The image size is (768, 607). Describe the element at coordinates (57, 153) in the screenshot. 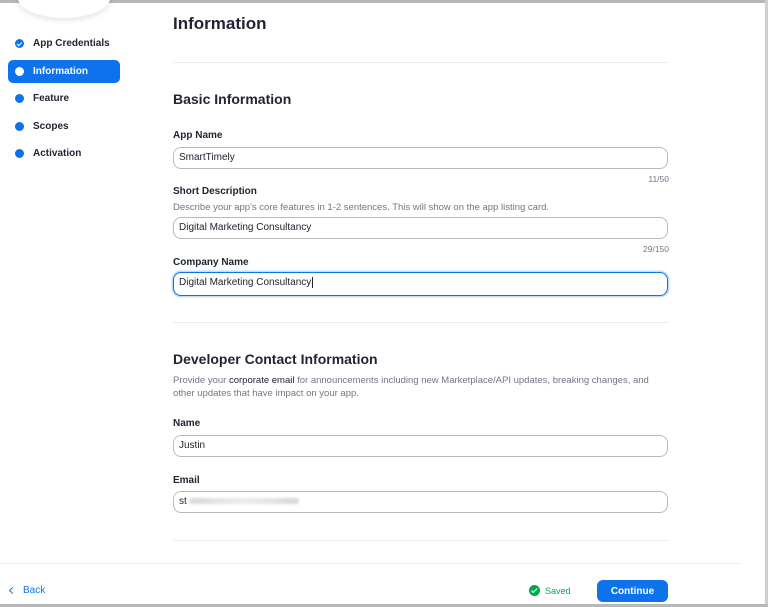

I see `sidebar-item-label: Activation` at that location.